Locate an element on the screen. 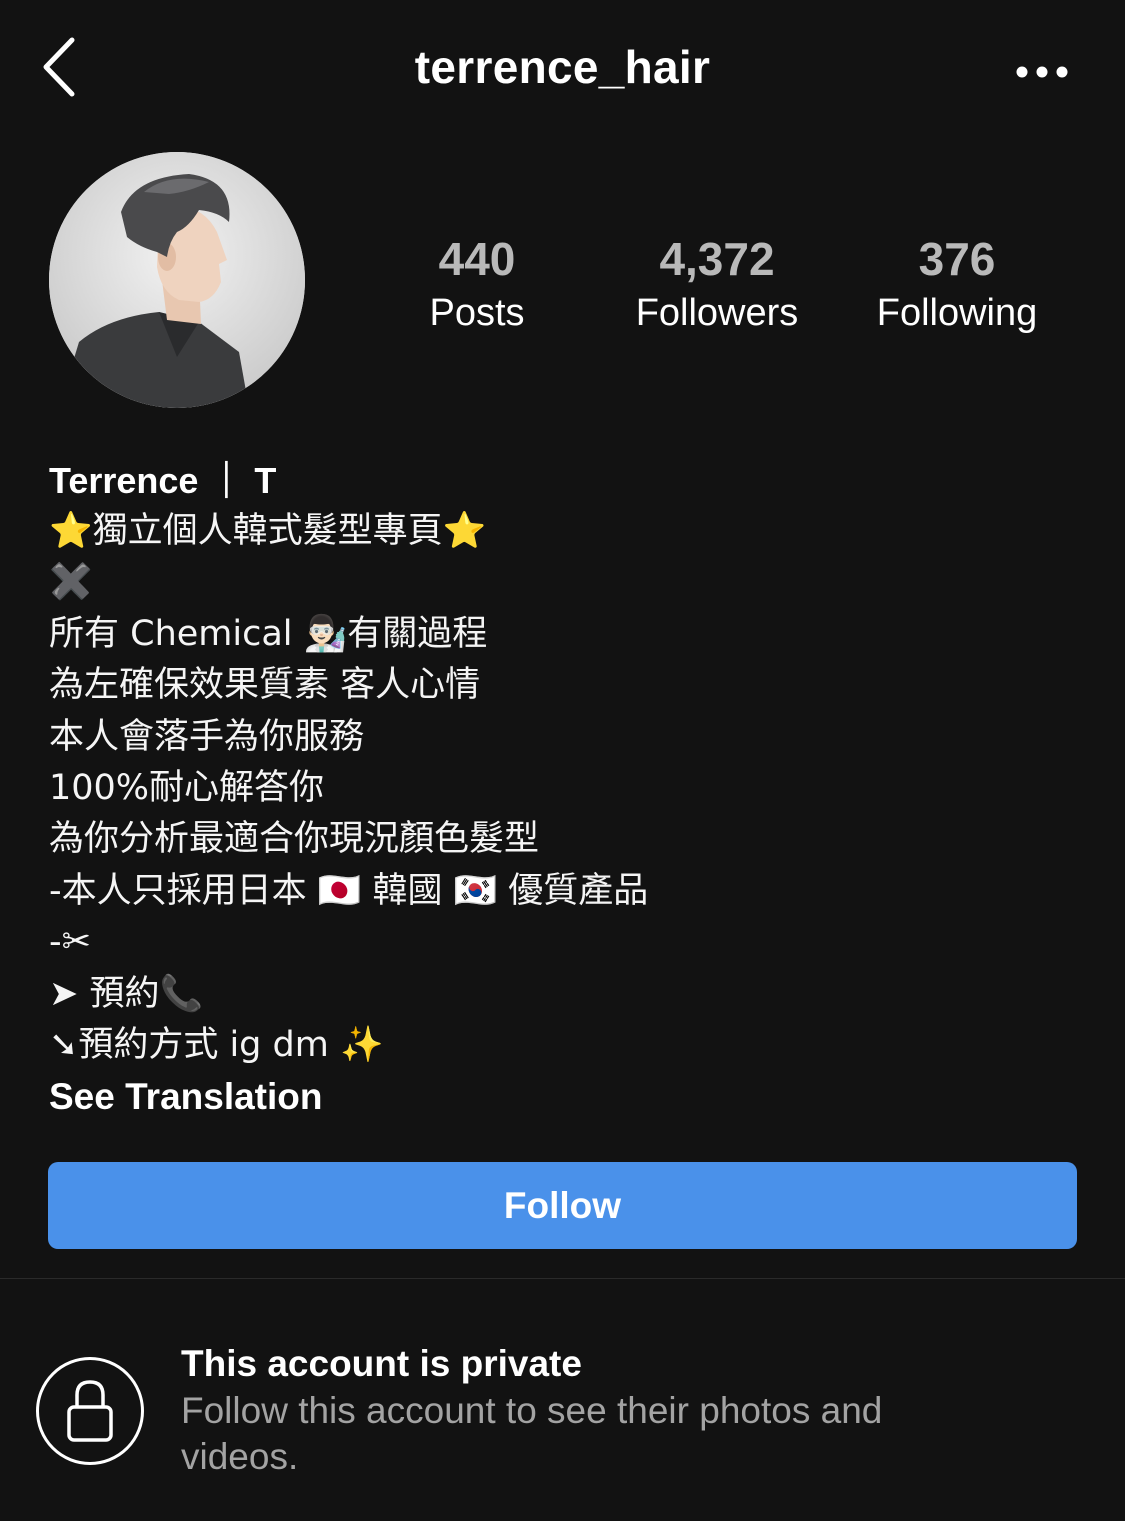  posts-stat: 440 Posts is located at coordinates (477, 283).